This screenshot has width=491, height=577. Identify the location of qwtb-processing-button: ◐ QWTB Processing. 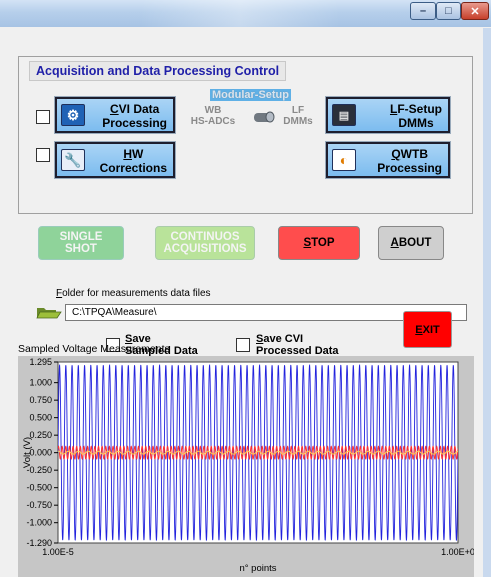
(388, 160).